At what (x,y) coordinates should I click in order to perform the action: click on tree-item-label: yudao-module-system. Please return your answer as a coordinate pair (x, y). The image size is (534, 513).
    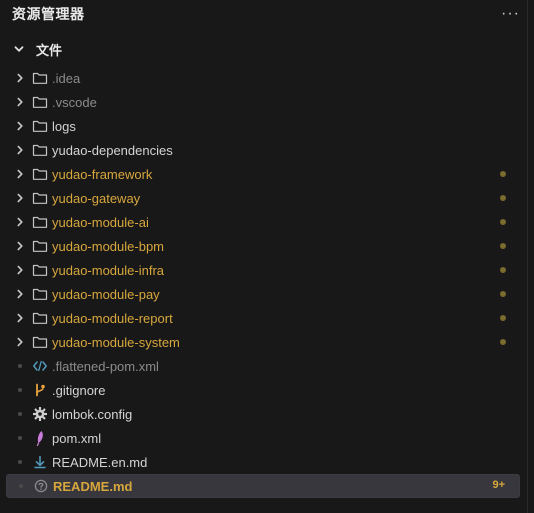
    Looking at the image, I should click on (116, 342).